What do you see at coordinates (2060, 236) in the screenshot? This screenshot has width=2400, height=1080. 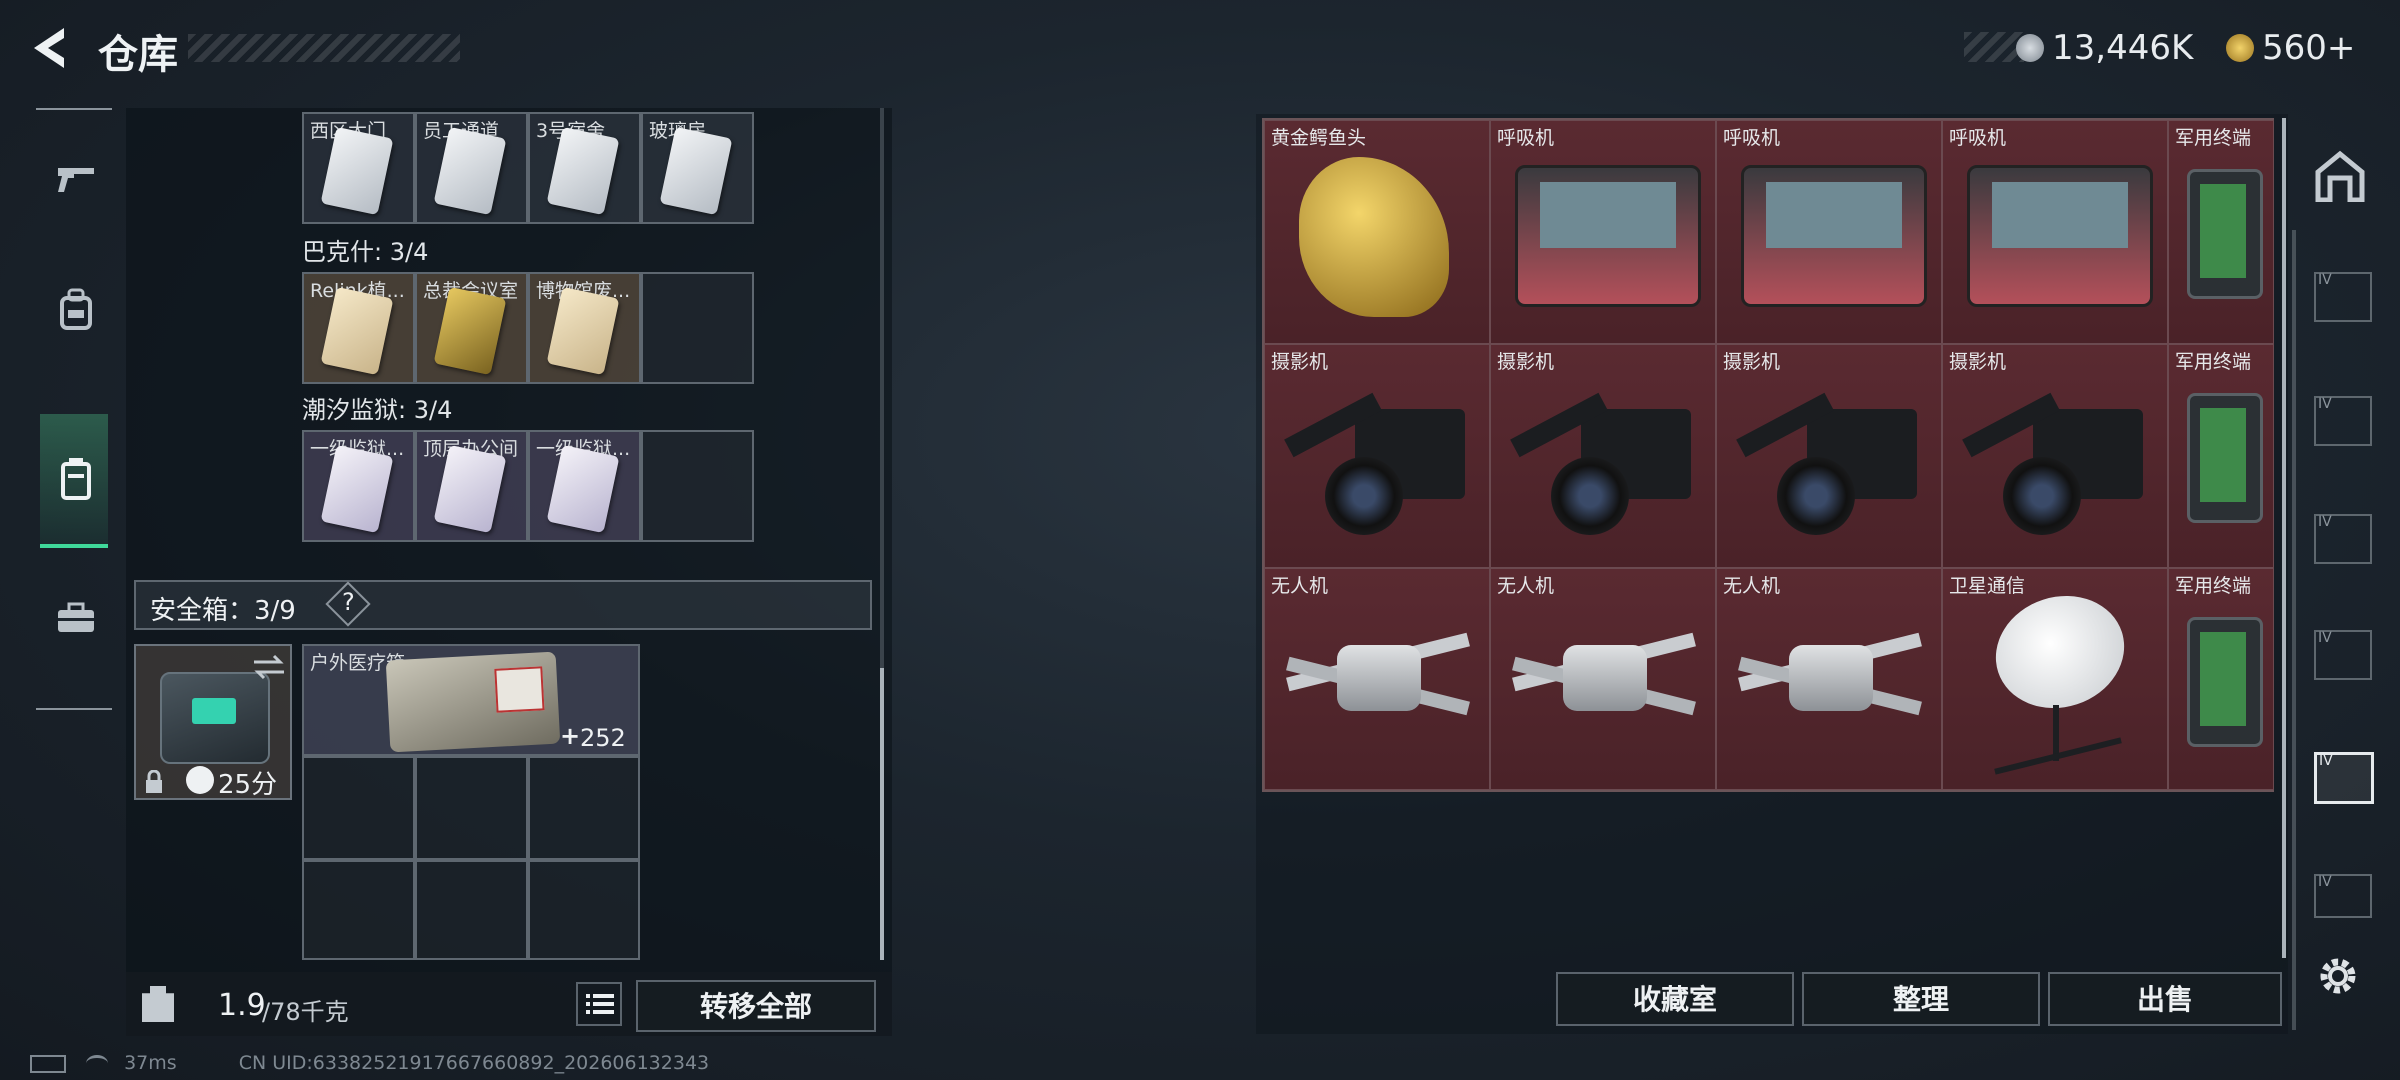 I see `ventilator-image` at bounding box center [2060, 236].